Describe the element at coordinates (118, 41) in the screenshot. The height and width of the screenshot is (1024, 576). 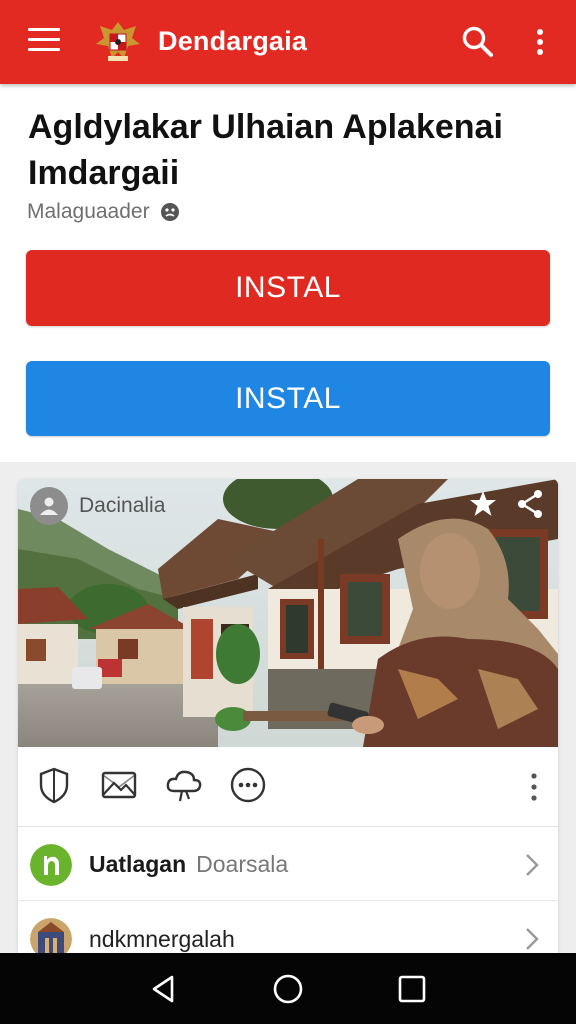
I see `emblem-logo` at that location.